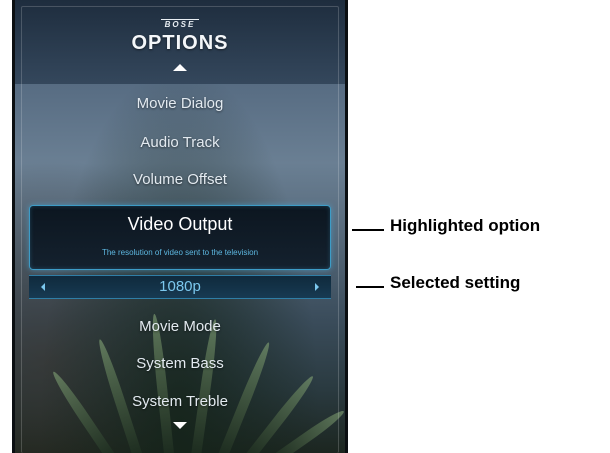 This screenshot has height=453, width=610. I want to click on right-arrow-icon, so click(317, 287).